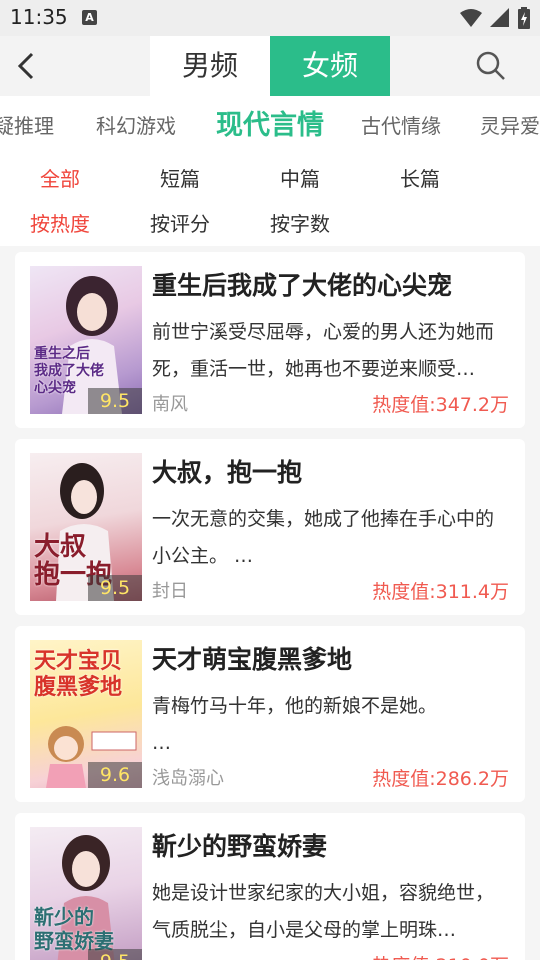  What do you see at coordinates (170, 404) in the screenshot?
I see `book-author: 南风` at bounding box center [170, 404].